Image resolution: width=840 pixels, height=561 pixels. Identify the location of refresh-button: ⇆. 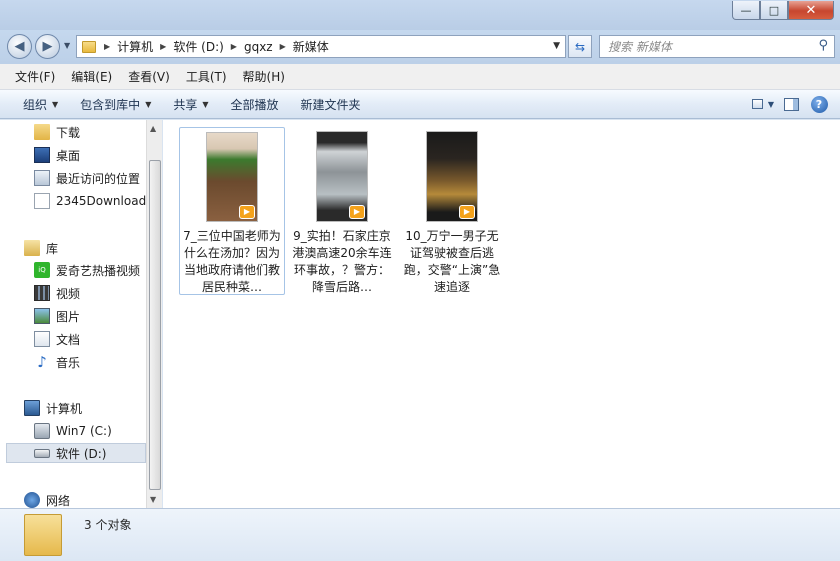
(580, 46).